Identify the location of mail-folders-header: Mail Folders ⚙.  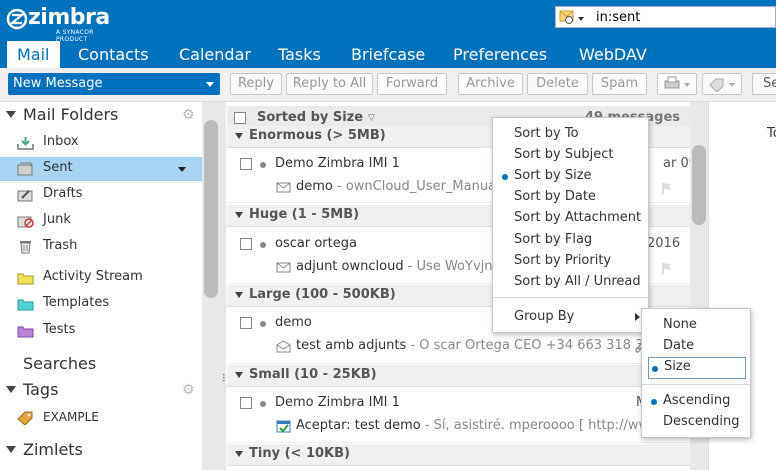
(101, 117).